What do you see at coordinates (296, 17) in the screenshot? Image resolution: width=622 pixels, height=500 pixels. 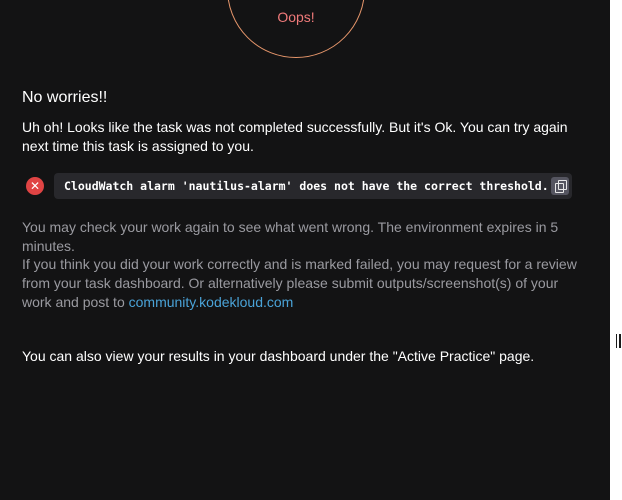 I see `oops-label: Oops!` at bounding box center [296, 17].